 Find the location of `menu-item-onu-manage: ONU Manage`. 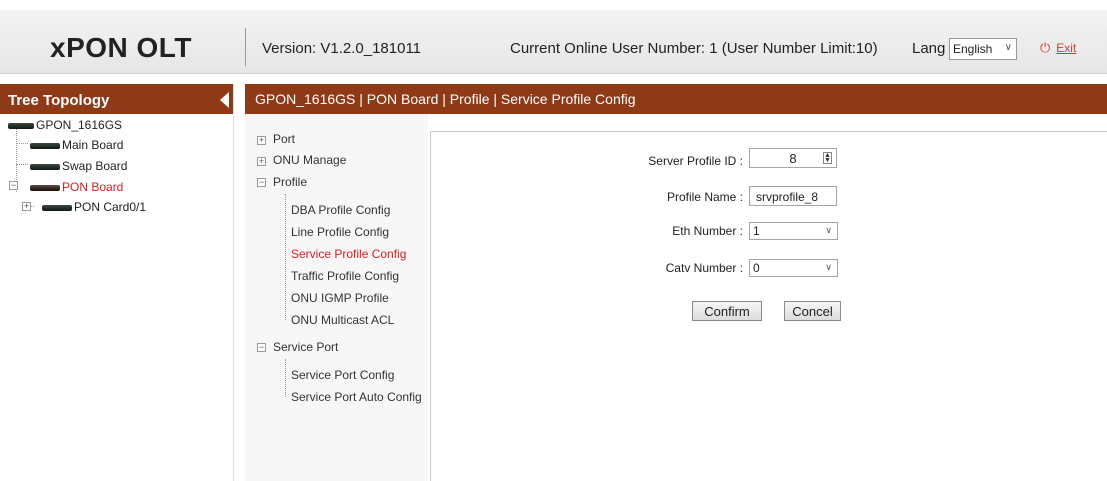

menu-item-onu-manage: ONU Manage is located at coordinates (309, 160).